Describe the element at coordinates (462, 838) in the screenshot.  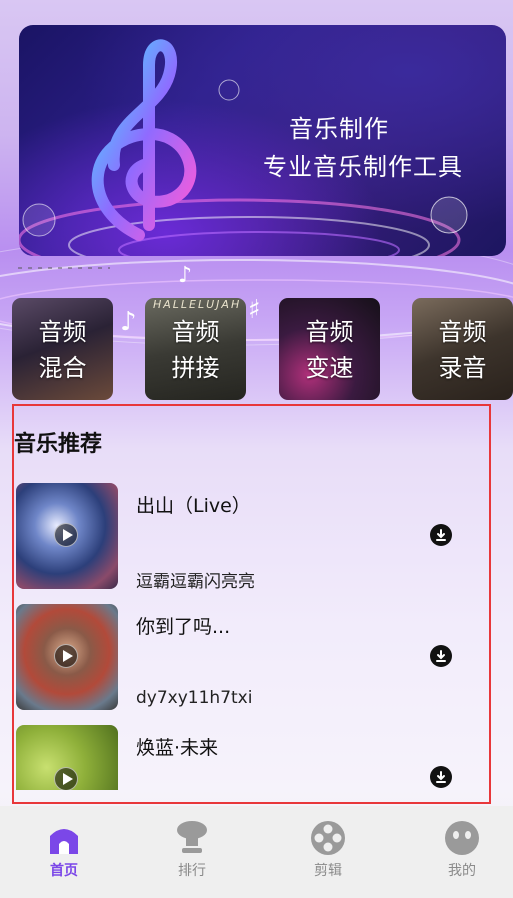
I see `face-icon` at that location.